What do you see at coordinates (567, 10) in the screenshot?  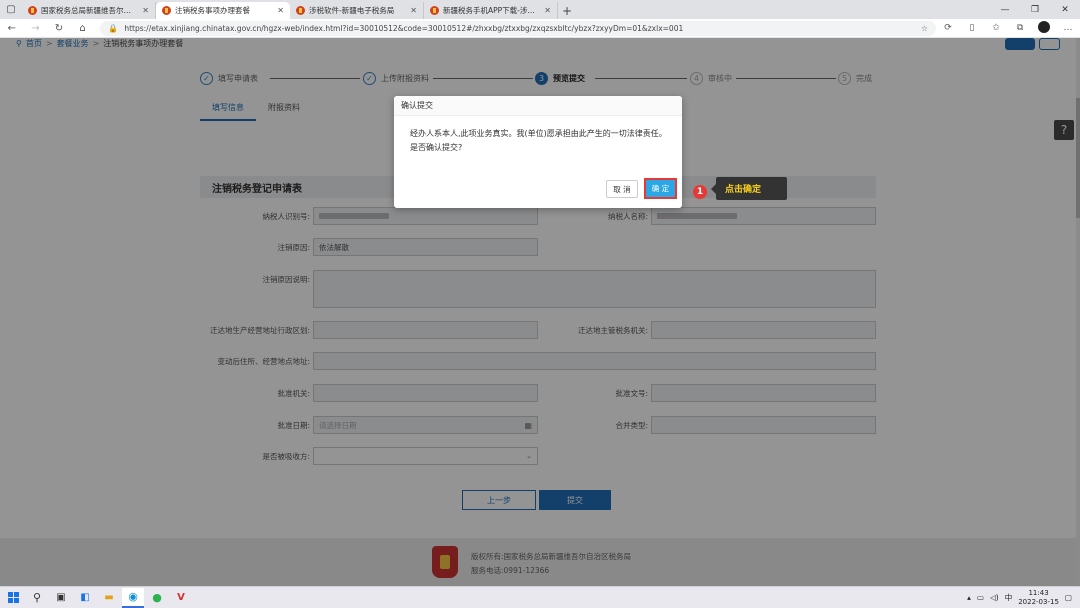 I see `new-tab-icon: +` at bounding box center [567, 10].